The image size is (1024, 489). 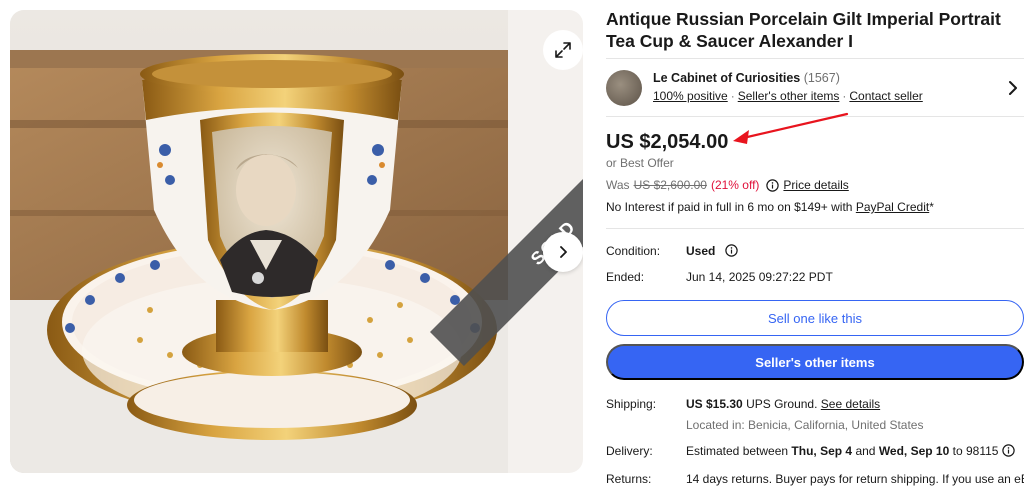 I want to click on delivery-prefix: Estimated between, so click(x=737, y=451).